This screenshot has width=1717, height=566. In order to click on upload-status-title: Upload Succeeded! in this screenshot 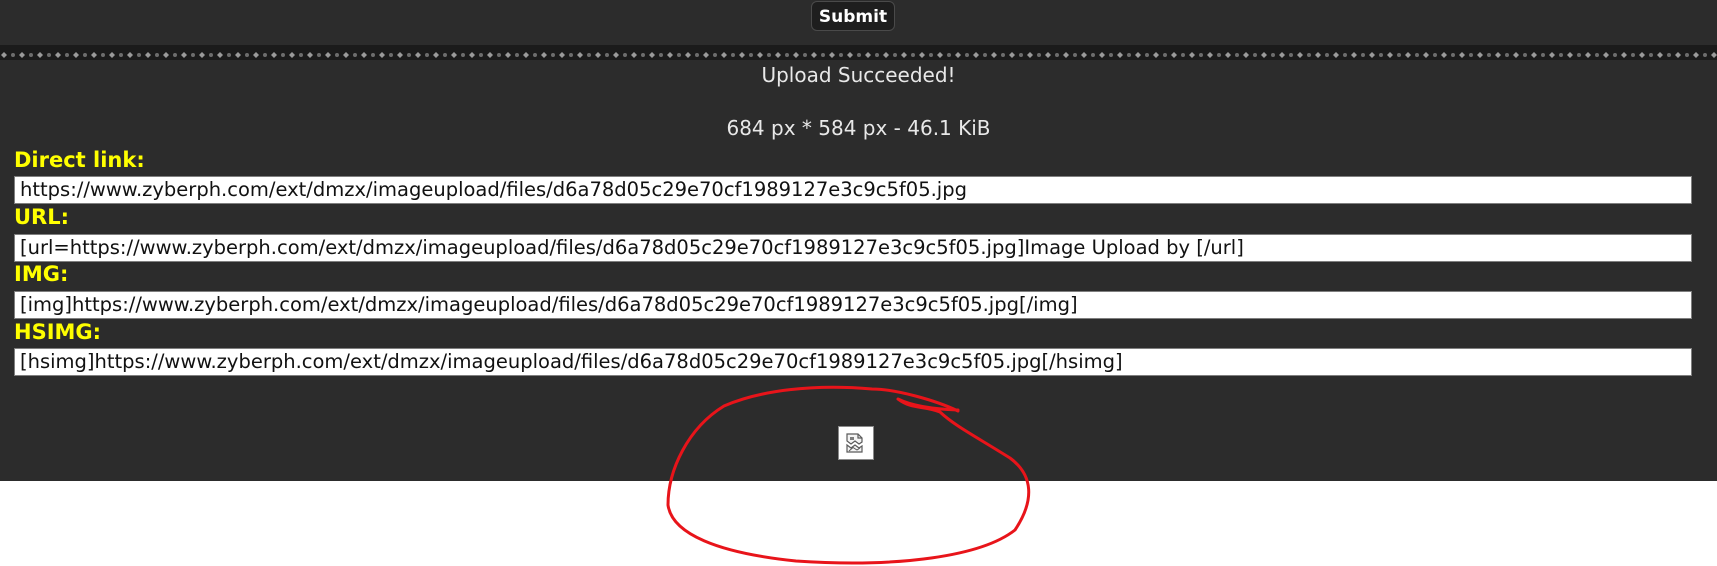, I will do `click(858, 75)`.